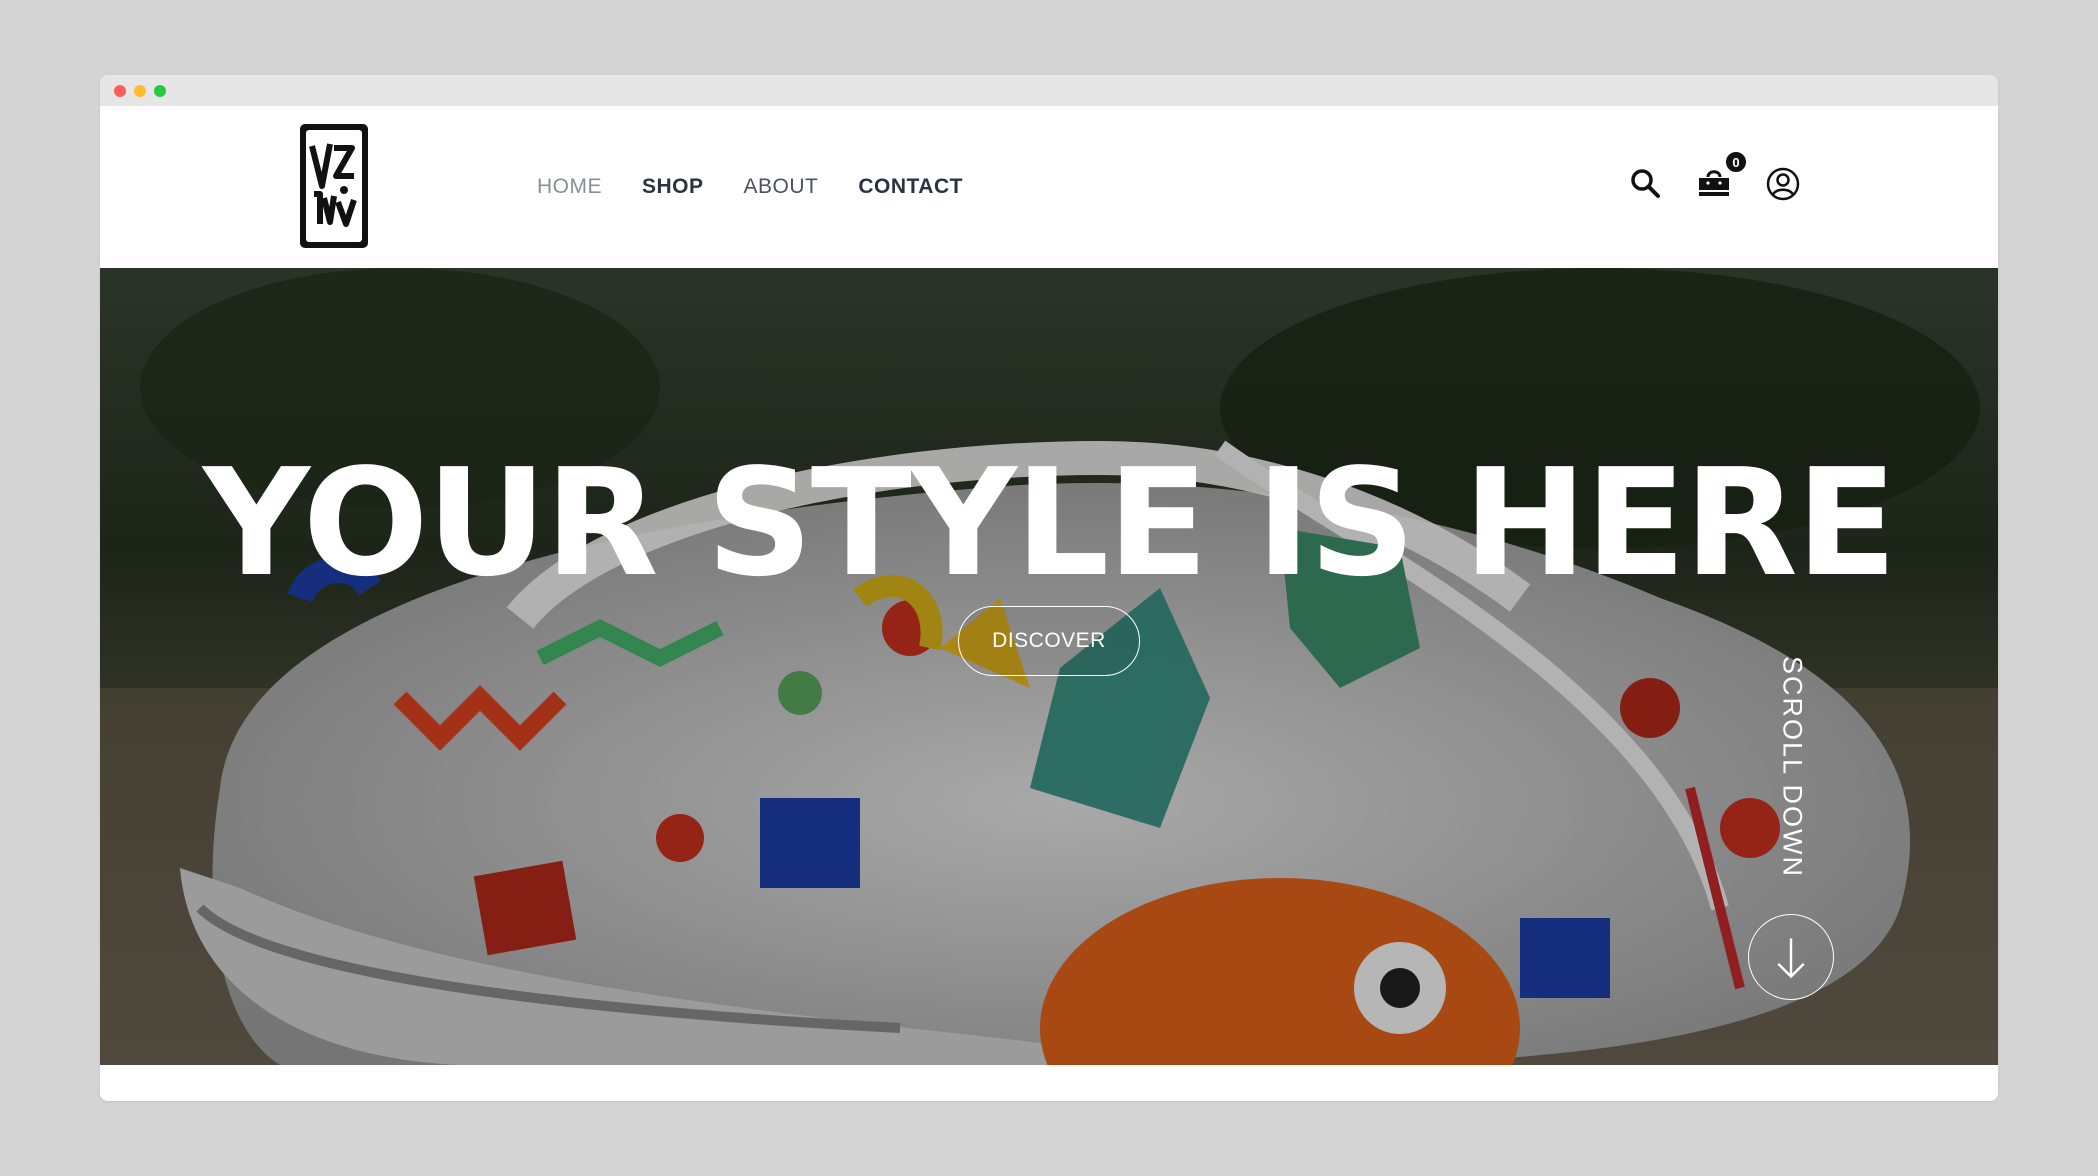  Describe the element at coordinates (140, 91) in the screenshot. I see `minimize-window-icon` at that location.